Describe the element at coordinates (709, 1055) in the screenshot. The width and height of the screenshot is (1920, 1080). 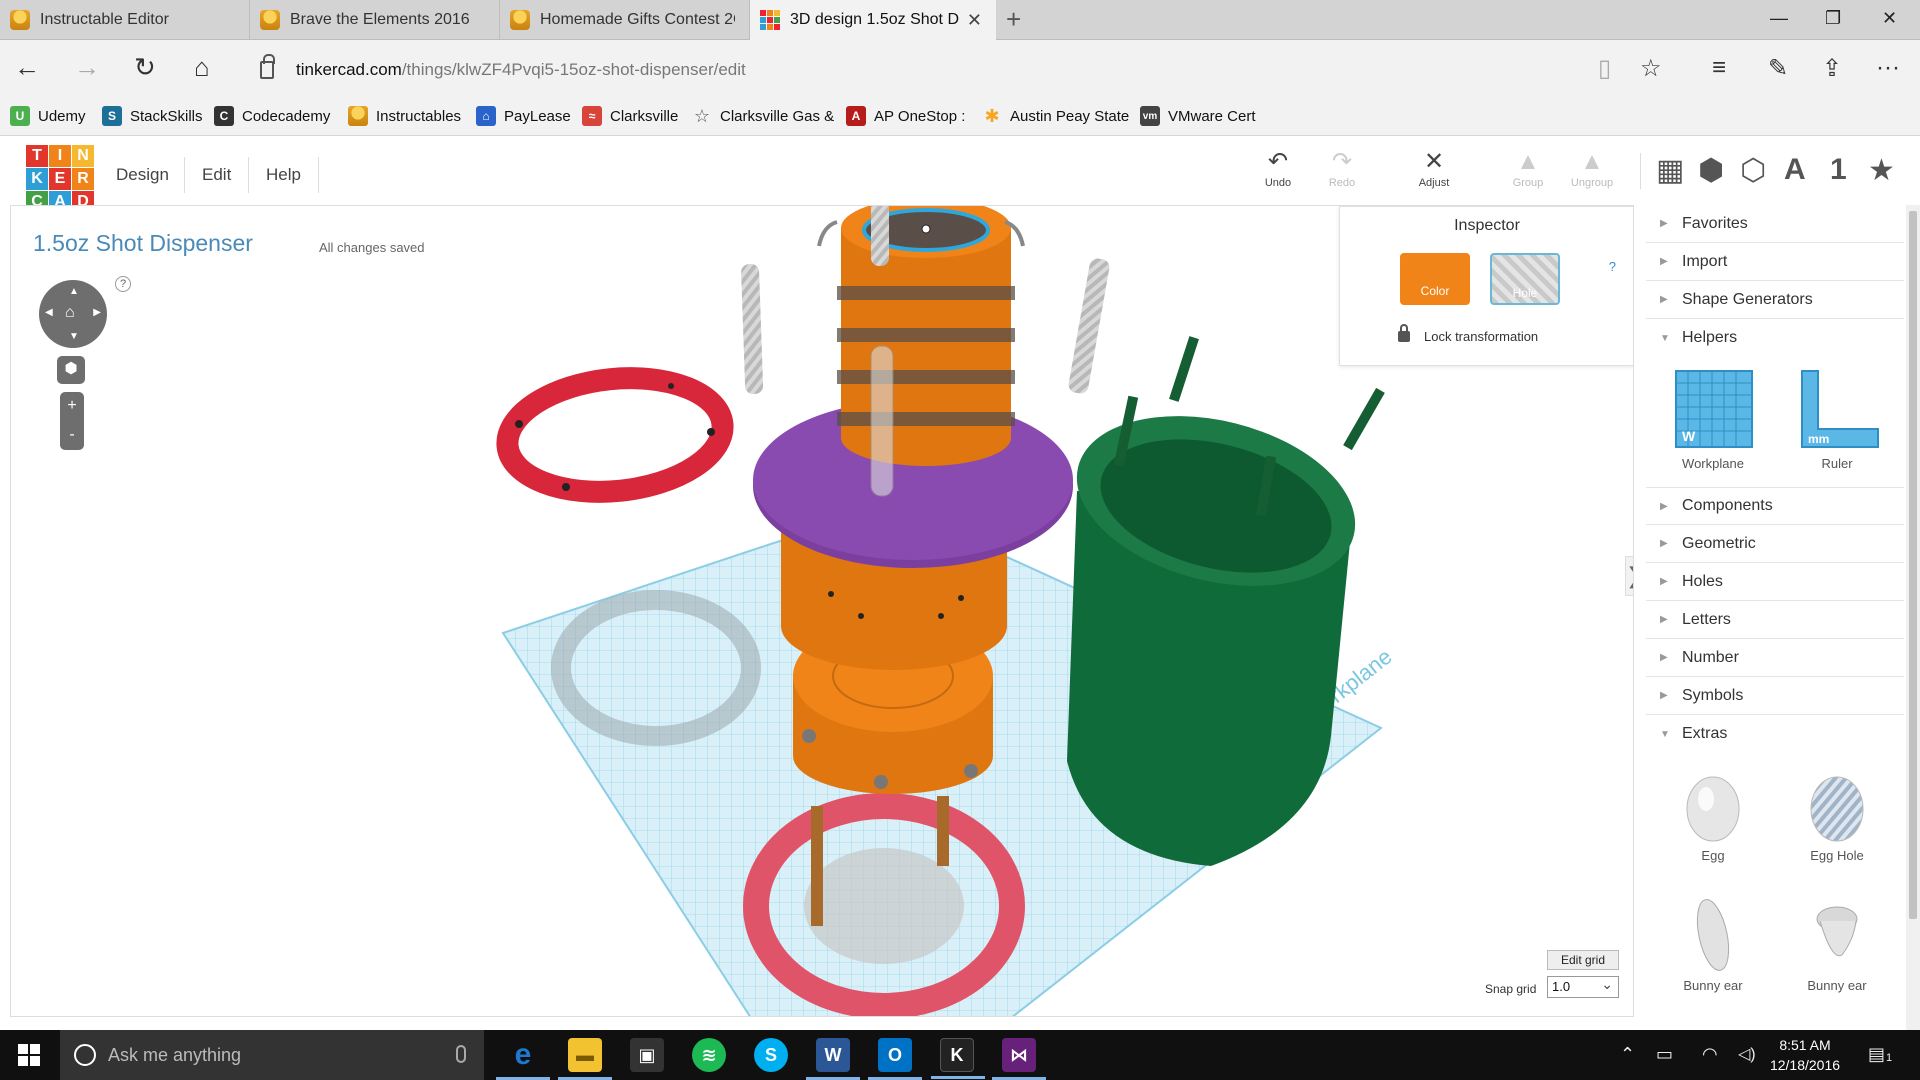
I see `spotify-icon: ≋` at that location.